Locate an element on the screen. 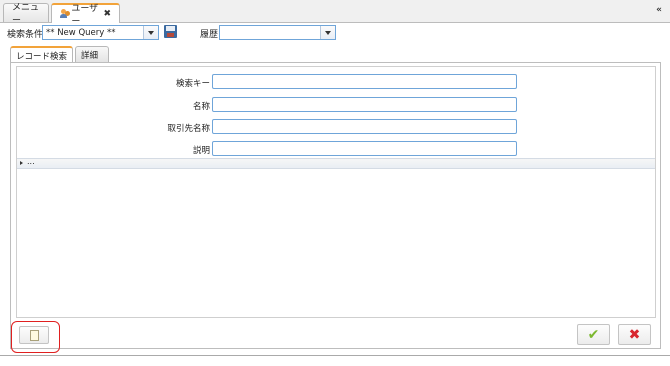 This screenshot has width=670, height=366. search-key-label: 検索キー is located at coordinates (192, 84).